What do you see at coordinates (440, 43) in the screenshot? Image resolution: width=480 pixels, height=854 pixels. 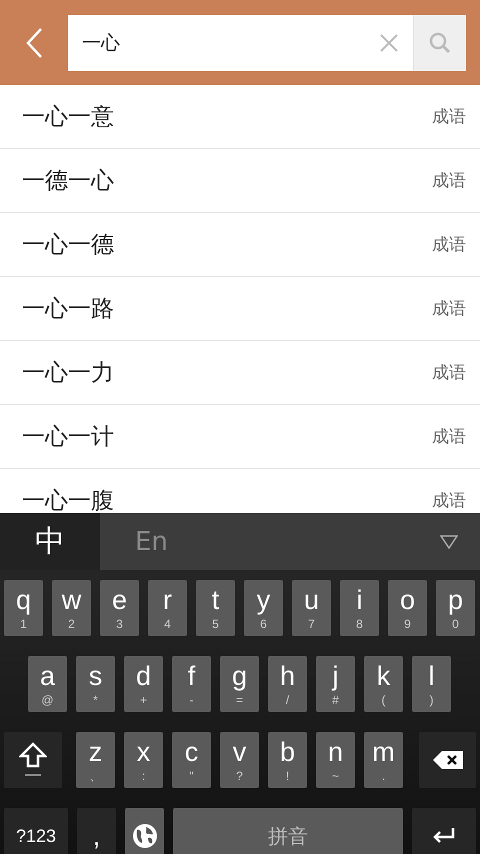 I see `search-icon` at bounding box center [440, 43].